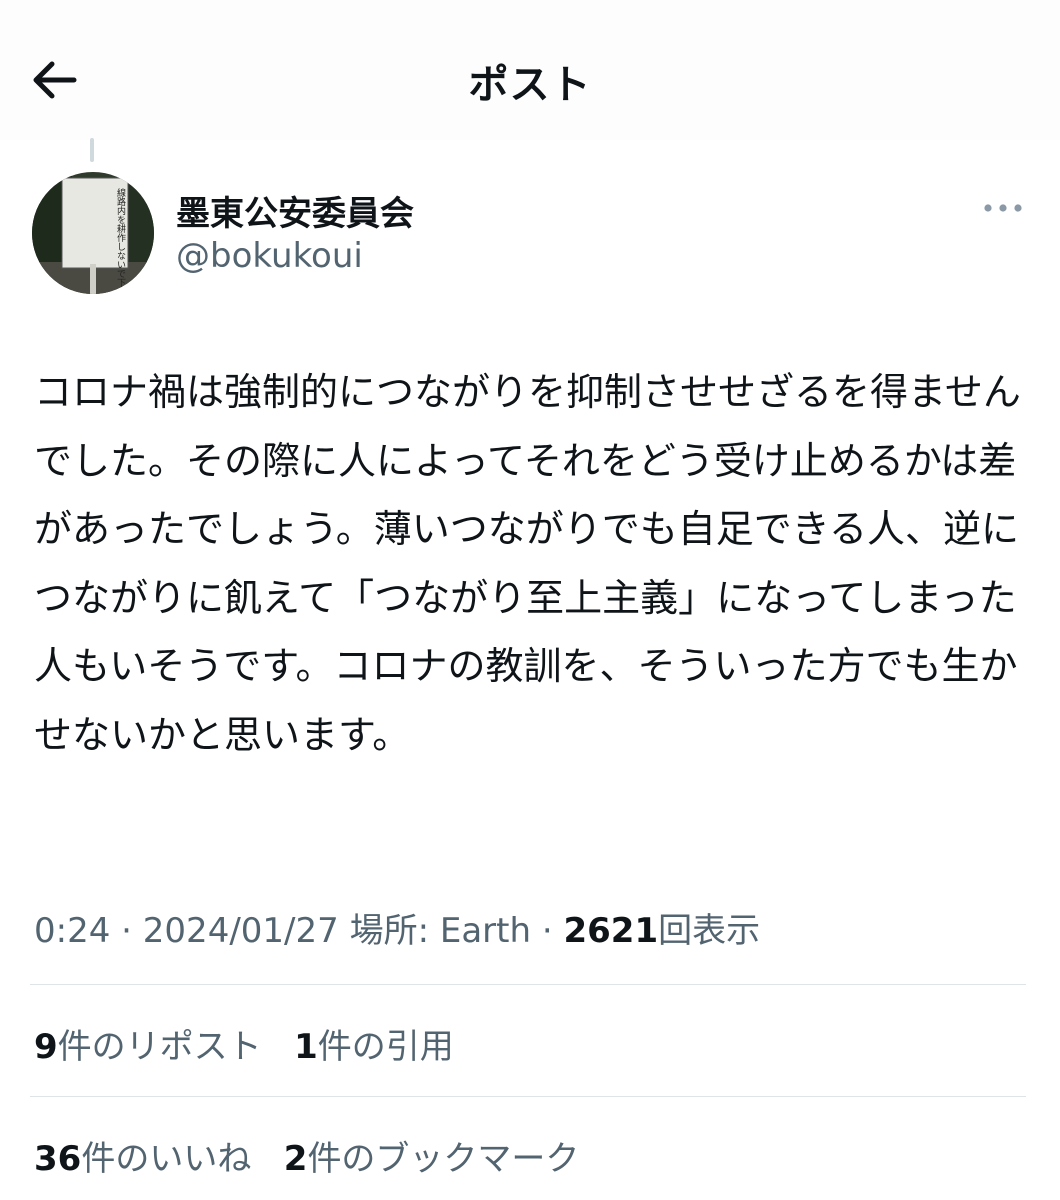  I want to click on thread-connector-line, so click(92, 150).